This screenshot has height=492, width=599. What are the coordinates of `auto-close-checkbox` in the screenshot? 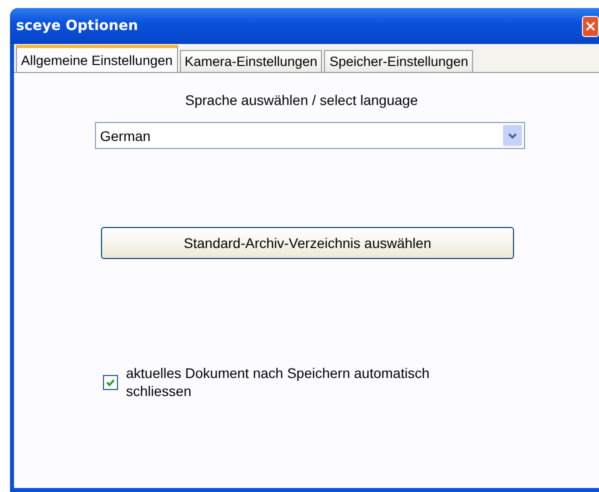 It's located at (110, 382).